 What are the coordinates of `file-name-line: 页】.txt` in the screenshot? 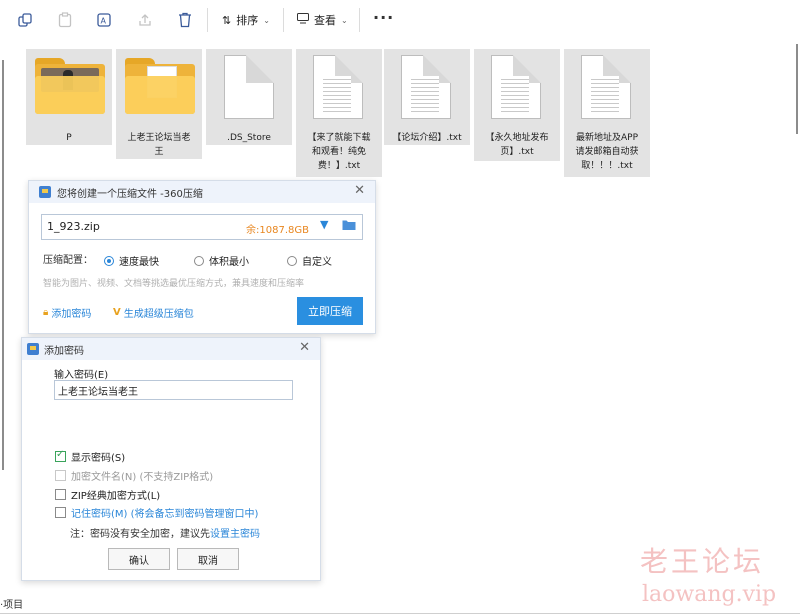 It's located at (517, 152).